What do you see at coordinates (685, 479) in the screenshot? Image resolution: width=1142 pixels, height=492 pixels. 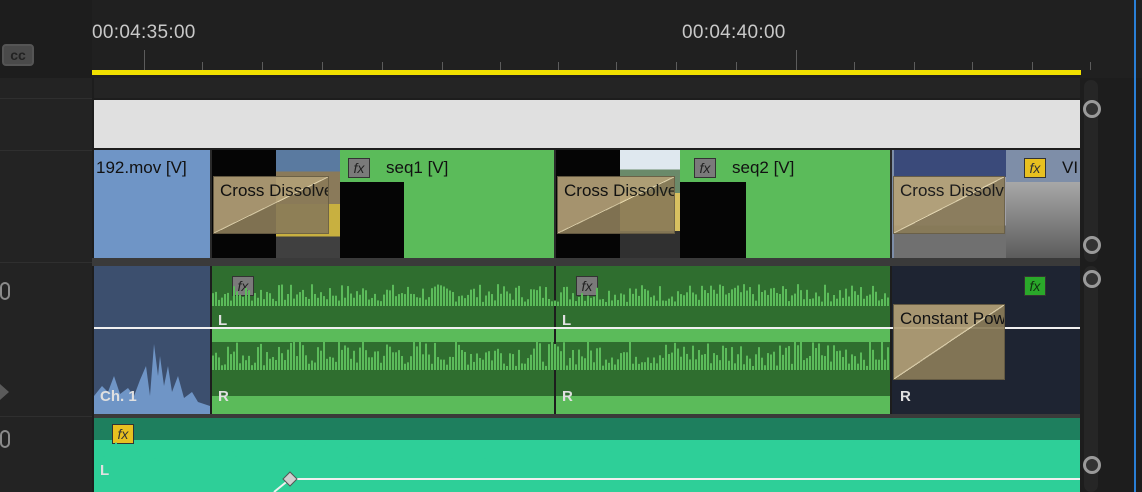 I see `volume-rubber-band` at bounding box center [685, 479].